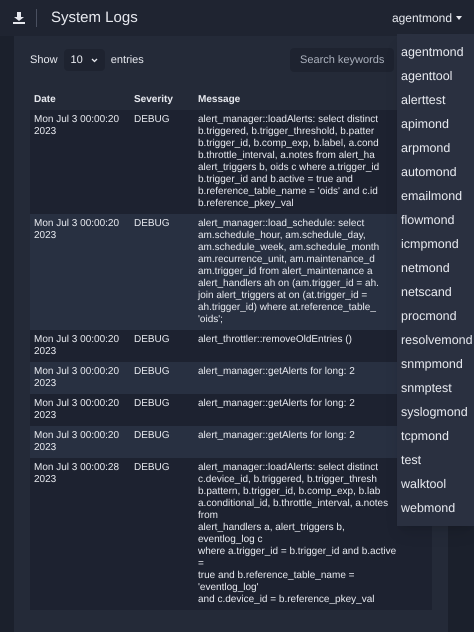 Image resolution: width=474 pixels, height=632 pixels. Describe the element at coordinates (84, 60) in the screenshot. I see `page-size-select: 10` at that location.